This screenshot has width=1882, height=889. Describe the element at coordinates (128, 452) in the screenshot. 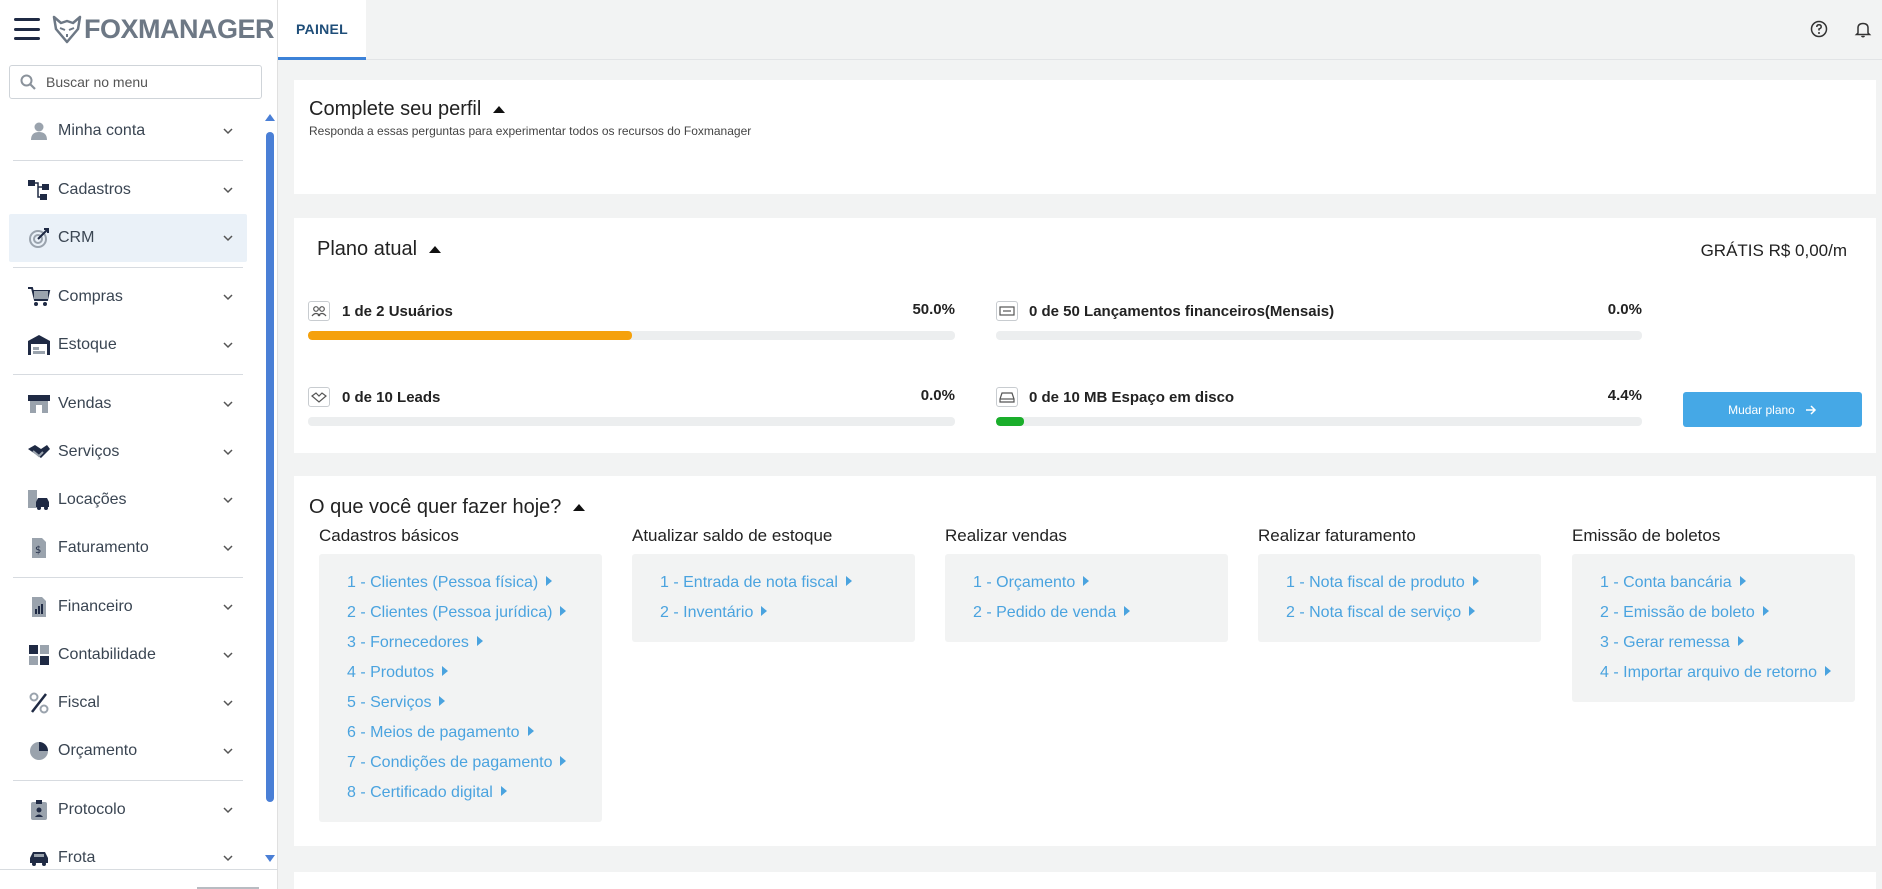

I see `menu-item-servicos: Serviços` at that location.